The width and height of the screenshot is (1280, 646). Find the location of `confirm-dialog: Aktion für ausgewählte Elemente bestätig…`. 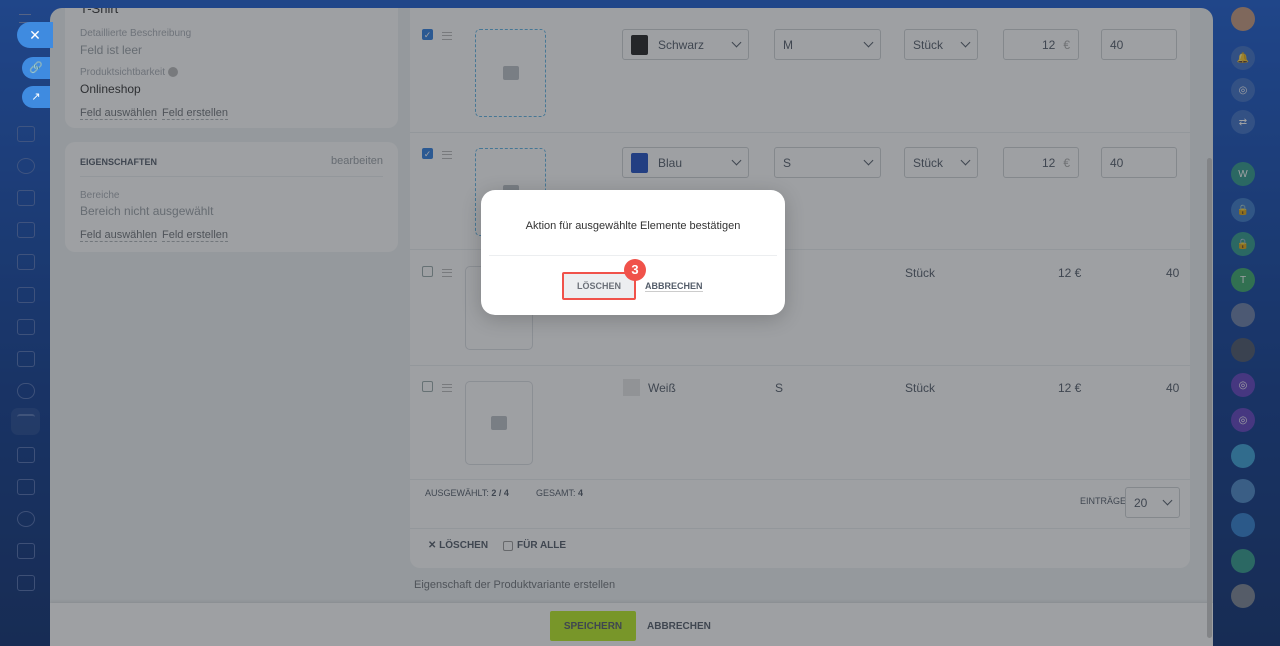

confirm-dialog: Aktion für ausgewählte Elemente bestätig… is located at coordinates (633, 252).